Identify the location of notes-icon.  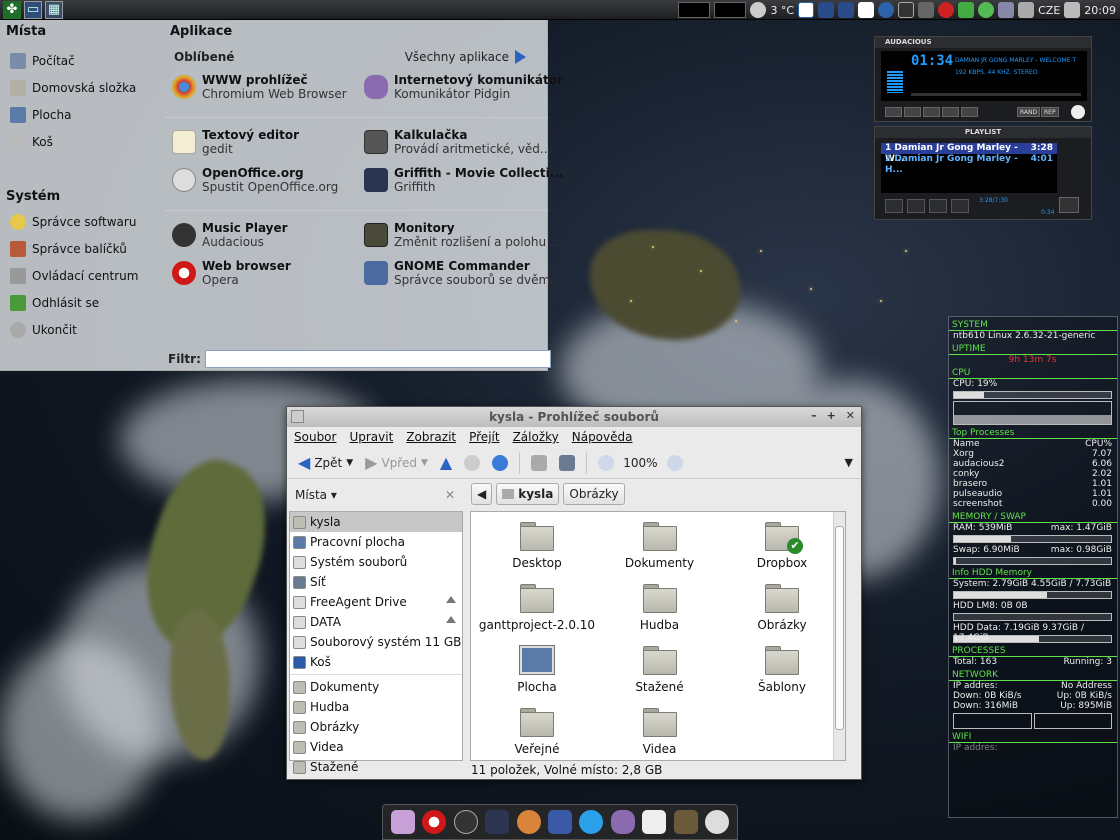
(654, 822).